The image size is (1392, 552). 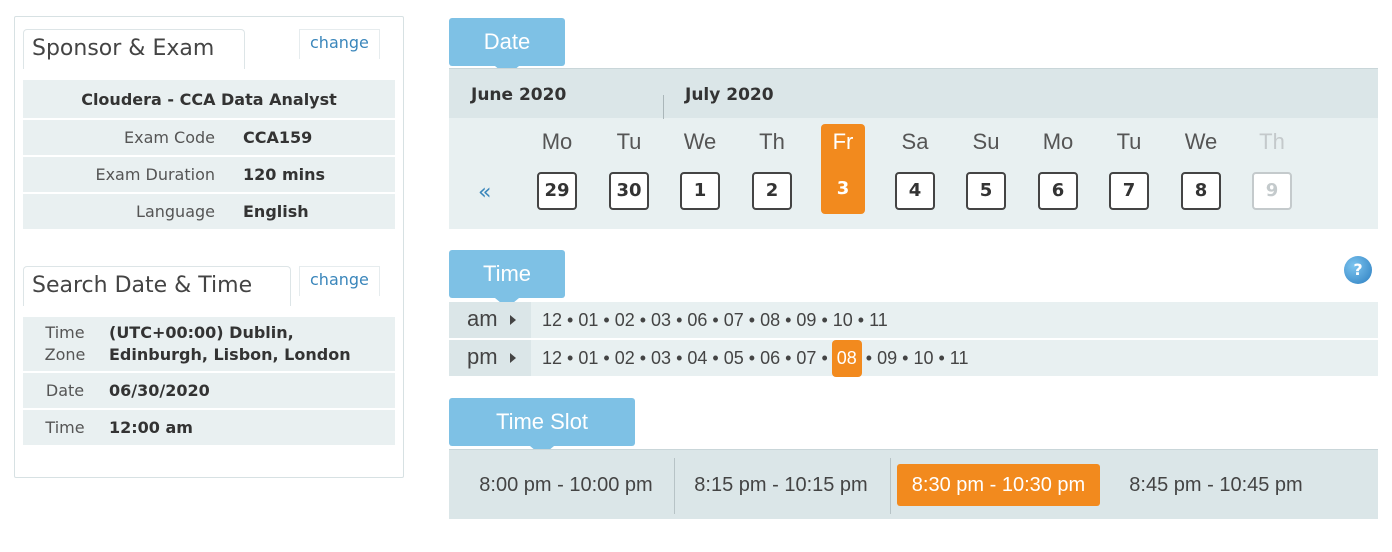 What do you see at coordinates (986, 169) in the screenshot?
I see `calendar-day: Su 5` at bounding box center [986, 169].